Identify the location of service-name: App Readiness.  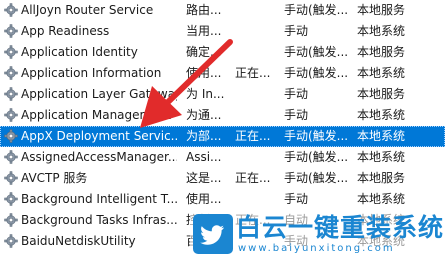
(65, 31).